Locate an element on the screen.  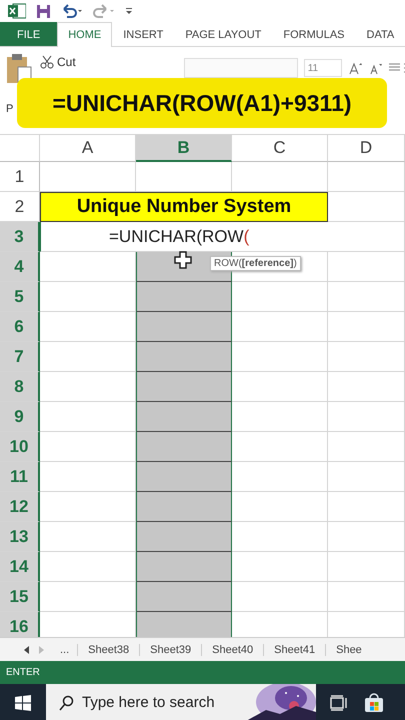
store-icon is located at coordinates (374, 702).